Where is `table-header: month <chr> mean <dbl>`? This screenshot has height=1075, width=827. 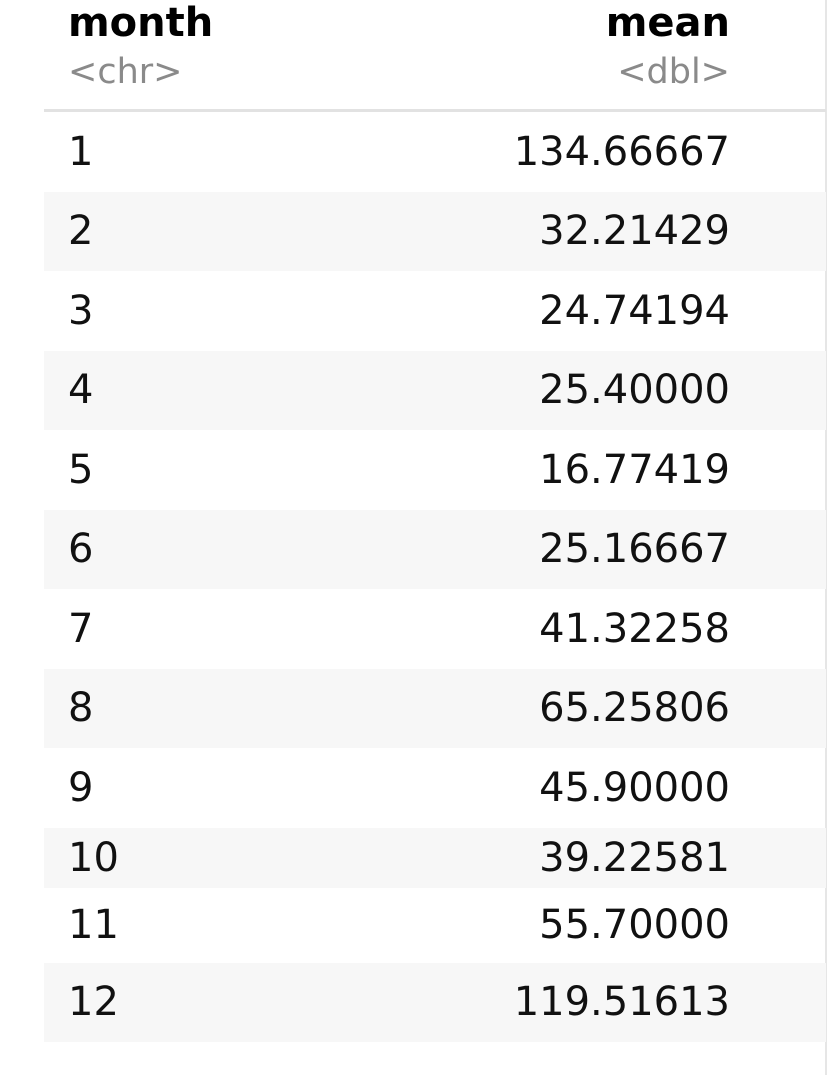 table-header: month <chr> mean <dbl> is located at coordinates (435, 56).